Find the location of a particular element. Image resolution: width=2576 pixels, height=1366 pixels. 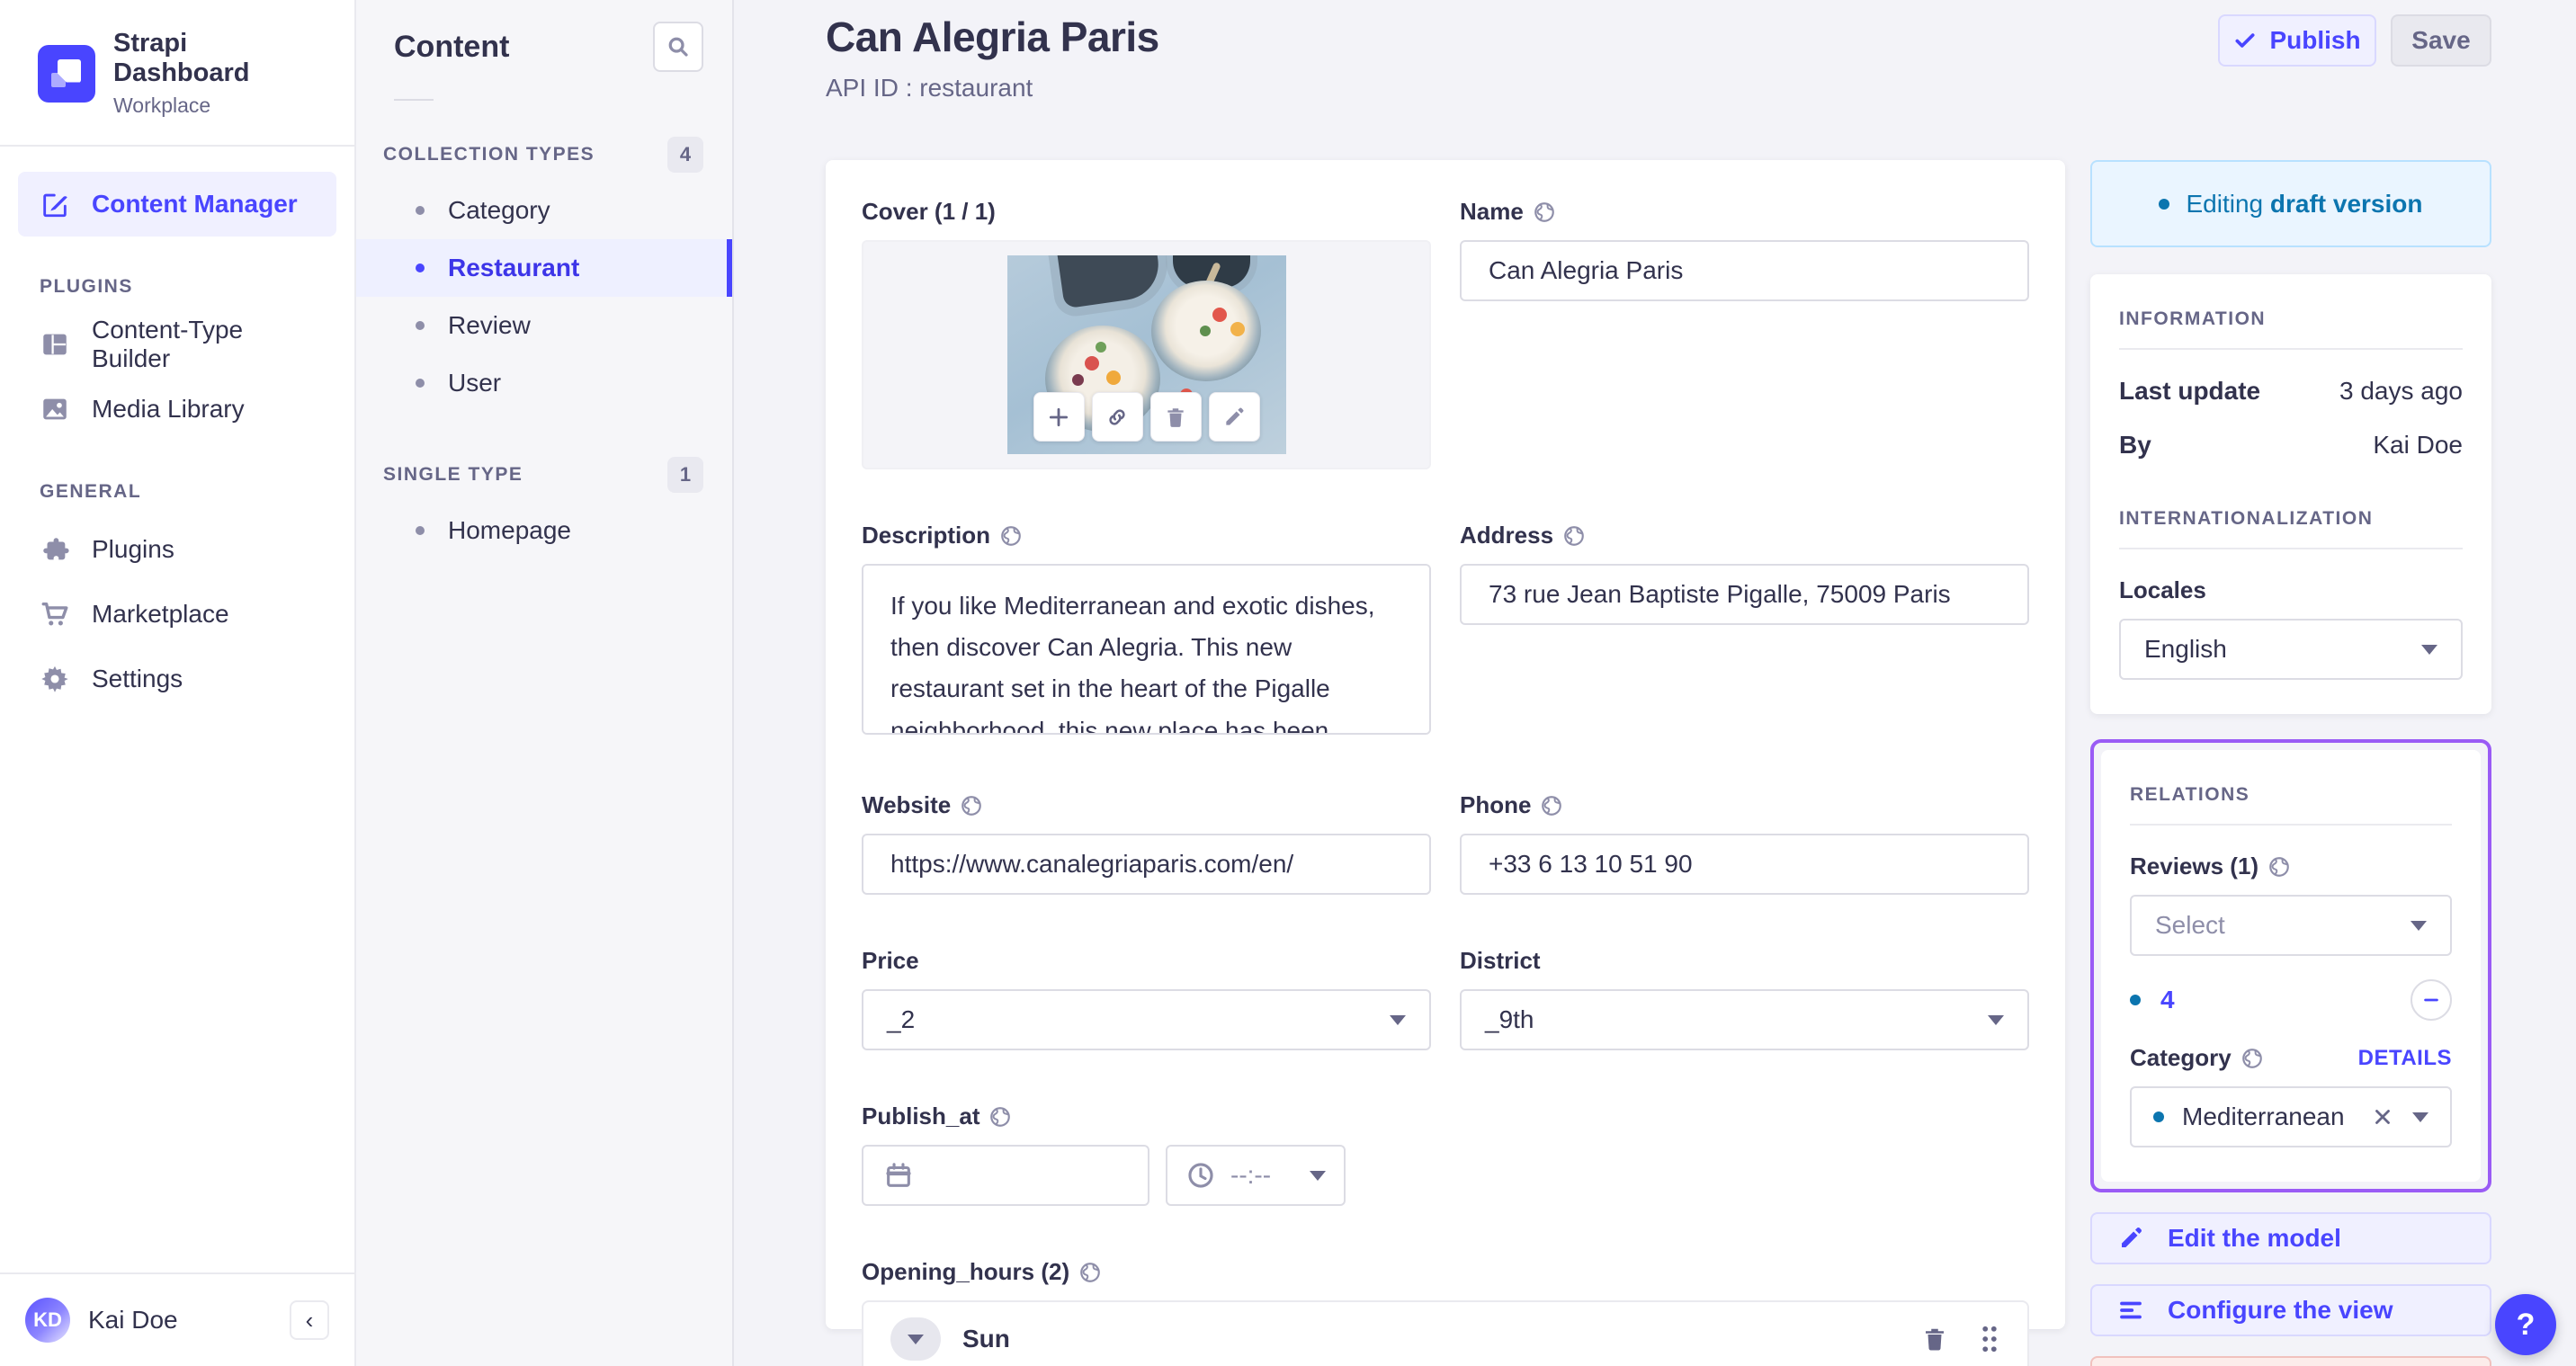

nav-item-marketplace: Marketplace is located at coordinates (177, 614).